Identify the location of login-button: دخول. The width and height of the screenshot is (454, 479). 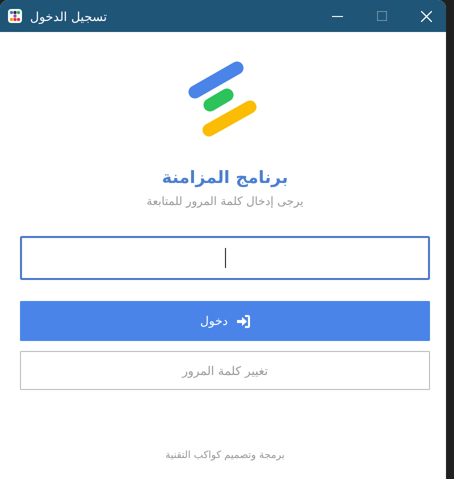
(225, 321).